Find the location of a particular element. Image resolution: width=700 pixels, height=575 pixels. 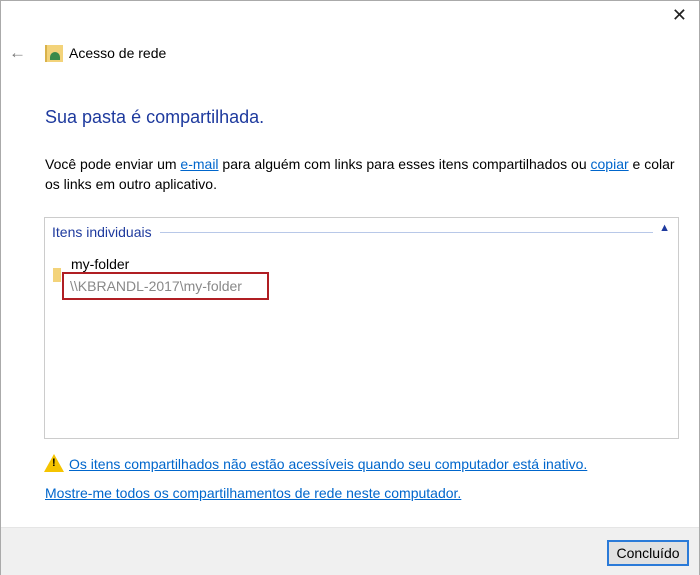

folder-icon is located at coordinates (57, 275).